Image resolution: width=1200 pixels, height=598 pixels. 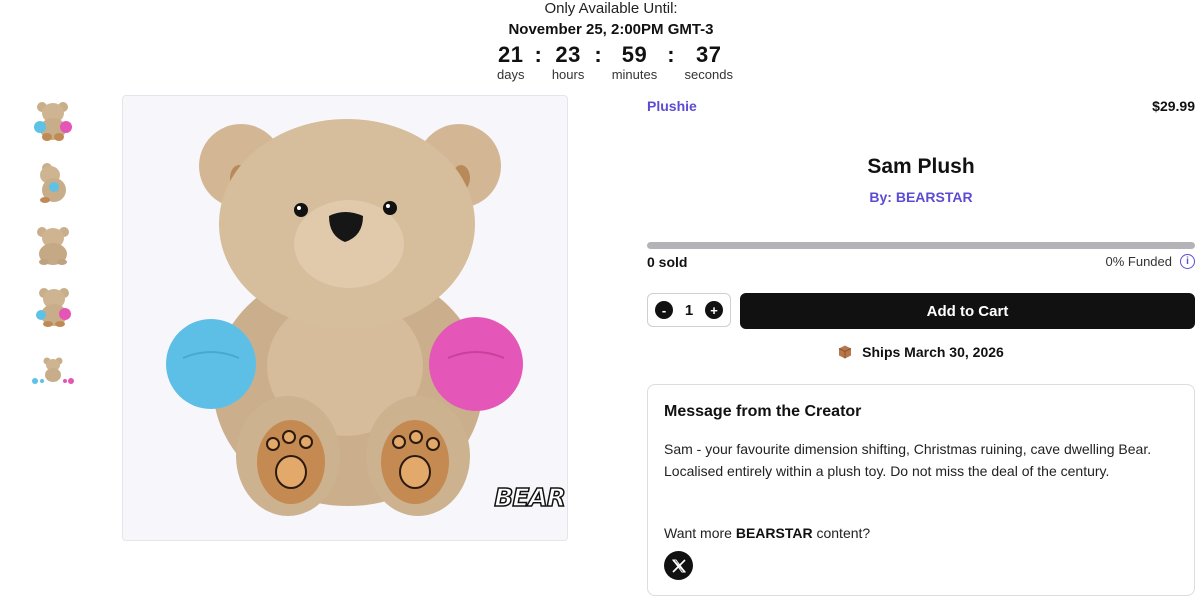 What do you see at coordinates (763, 411) in the screenshot?
I see `message-heading: Message from the Creator` at bounding box center [763, 411].